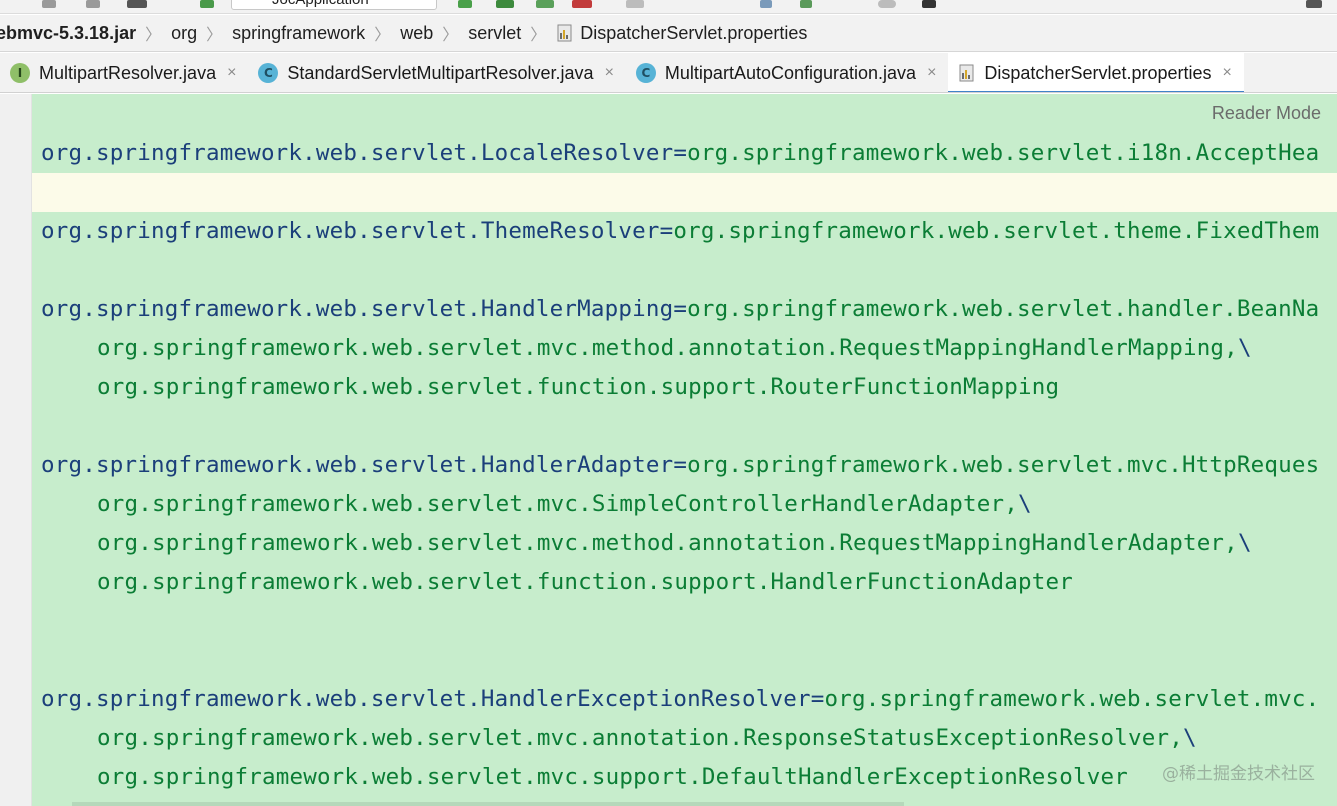  Describe the element at coordinates (93, 4) in the screenshot. I see `forward-icon` at that location.